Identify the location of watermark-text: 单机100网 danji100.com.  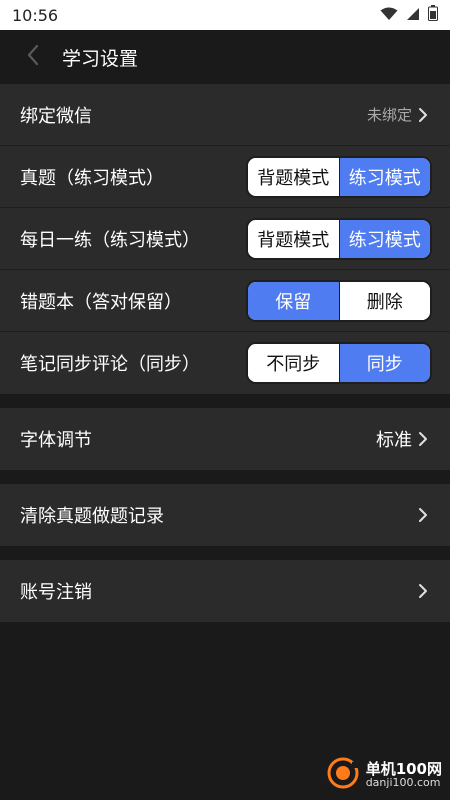
(404, 775).